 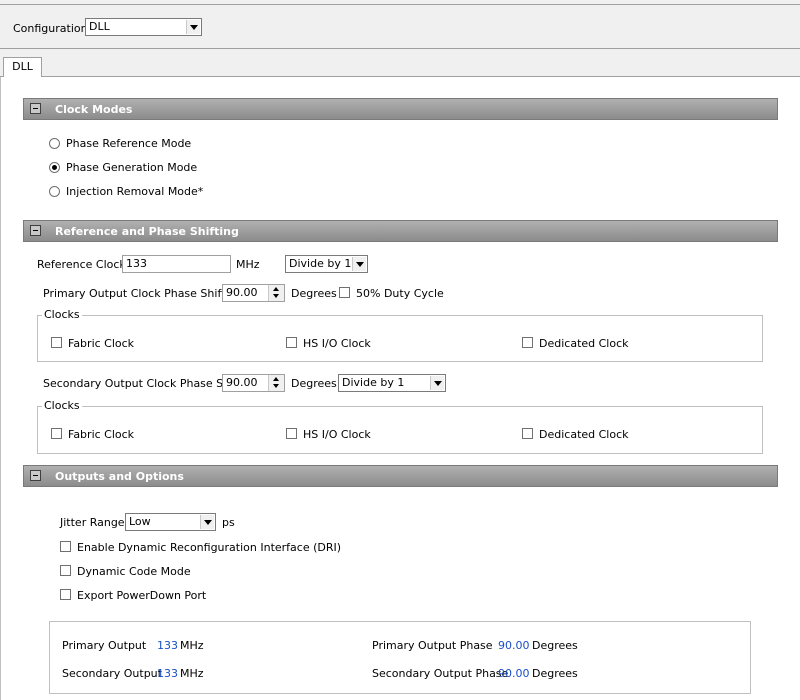 I want to click on primary-hsio-clock-checkbox, so click(x=291, y=342).